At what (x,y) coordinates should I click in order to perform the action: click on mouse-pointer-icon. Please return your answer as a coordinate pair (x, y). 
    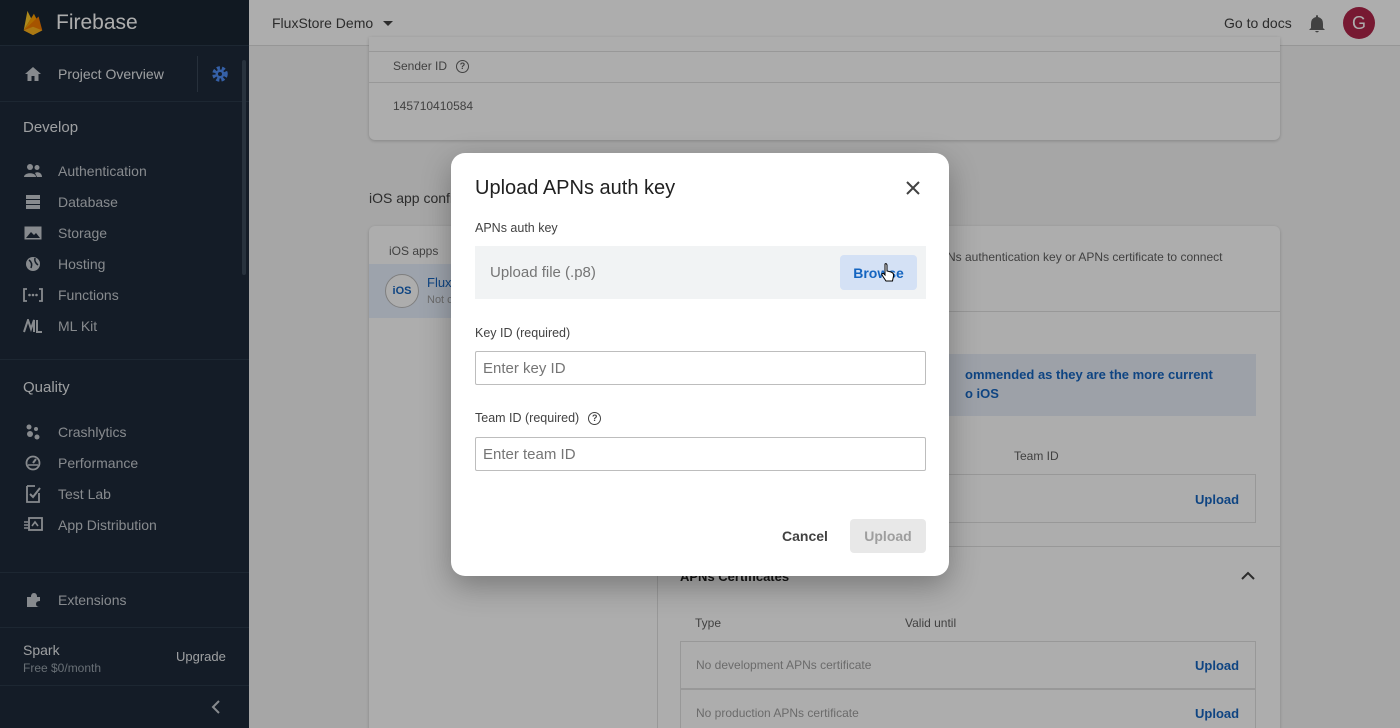
    Looking at the image, I should click on (888, 272).